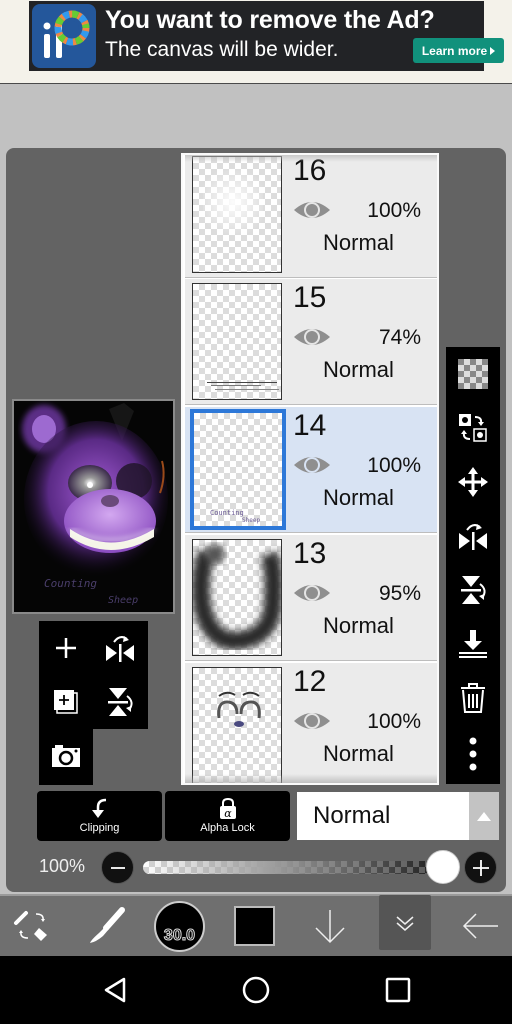 The image size is (512, 1024). Describe the element at coordinates (310, 681) in the screenshot. I see `layer-number: 12` at that location.